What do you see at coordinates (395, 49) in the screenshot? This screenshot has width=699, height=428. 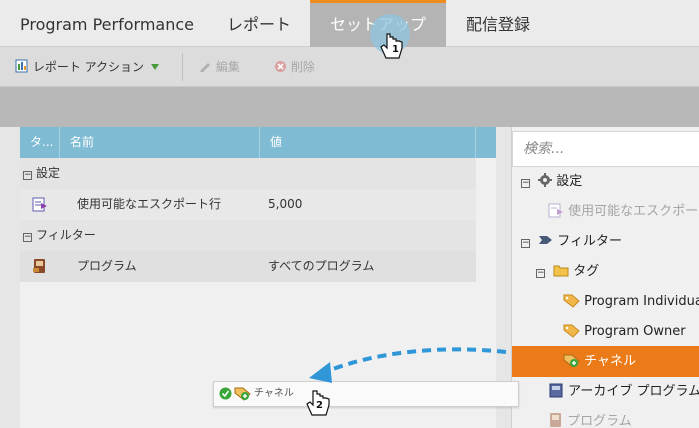 I see `svg-text: 1` at bounding box center [395, 49].